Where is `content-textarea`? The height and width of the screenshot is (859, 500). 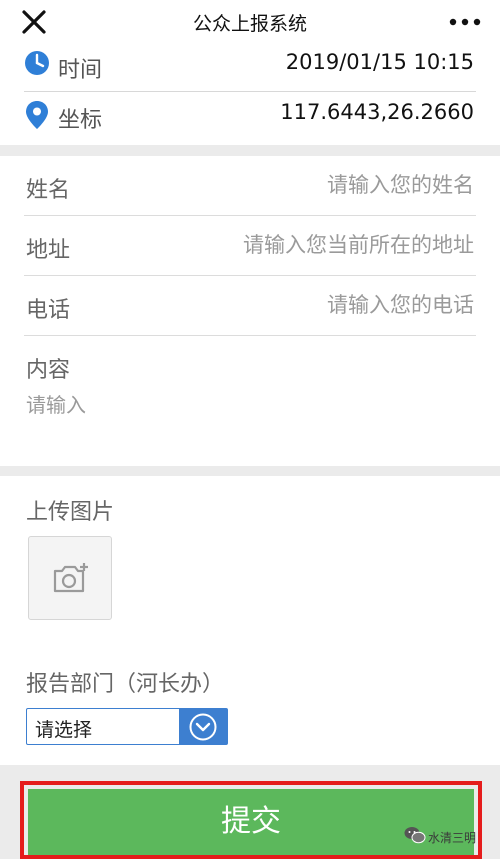
content-textarea is located at coordinates (246, 419).